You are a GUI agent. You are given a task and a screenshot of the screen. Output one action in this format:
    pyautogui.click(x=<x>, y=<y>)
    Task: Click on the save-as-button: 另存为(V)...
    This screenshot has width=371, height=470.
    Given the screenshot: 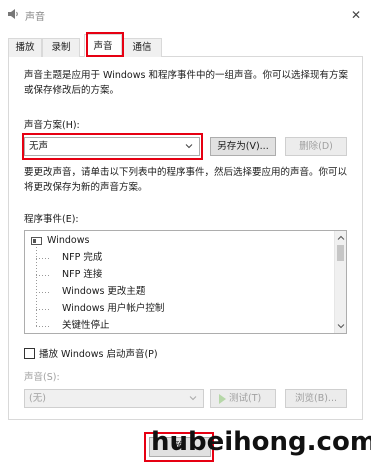 What is the action you would take?
    pyautogui.click(x=243, y=146)
    